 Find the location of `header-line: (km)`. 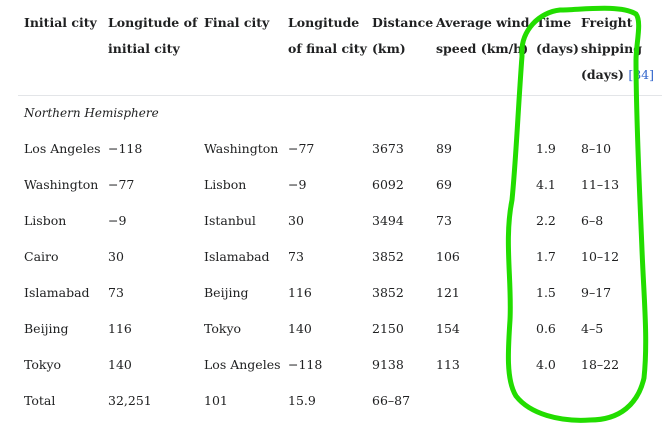

header-line: (km) is located at coordinates (389, 48).